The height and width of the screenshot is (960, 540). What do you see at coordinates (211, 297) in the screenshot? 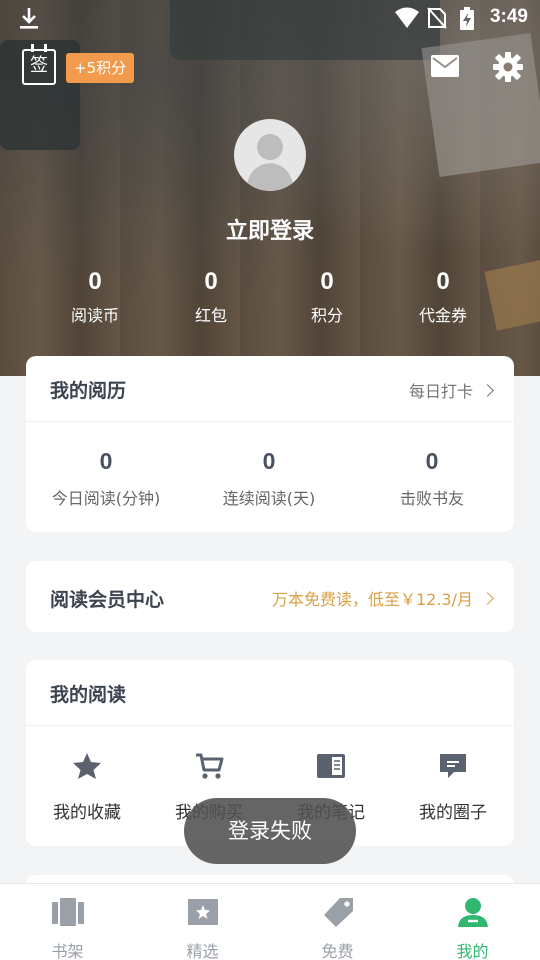
I see `stat-red-packets: 0 红包` at bounding box center [211, 297].